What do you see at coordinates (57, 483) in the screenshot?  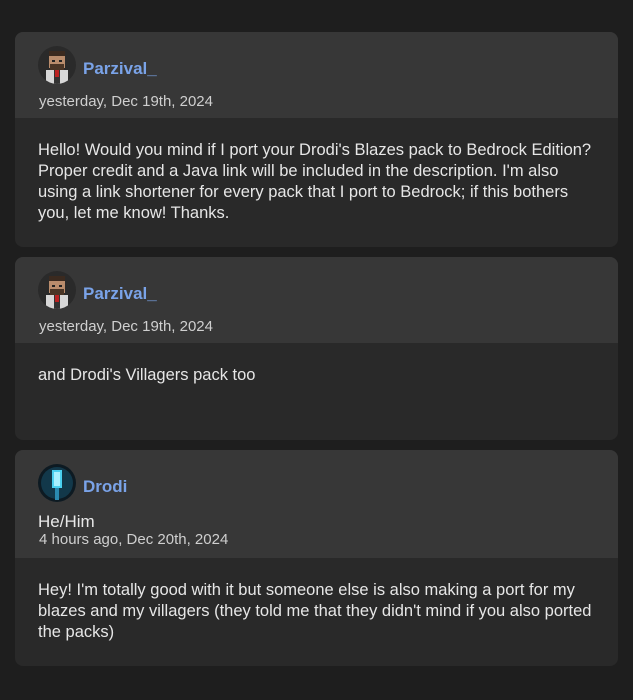 I see `drodi-avatar-icon` at bounding box center [57, 483].